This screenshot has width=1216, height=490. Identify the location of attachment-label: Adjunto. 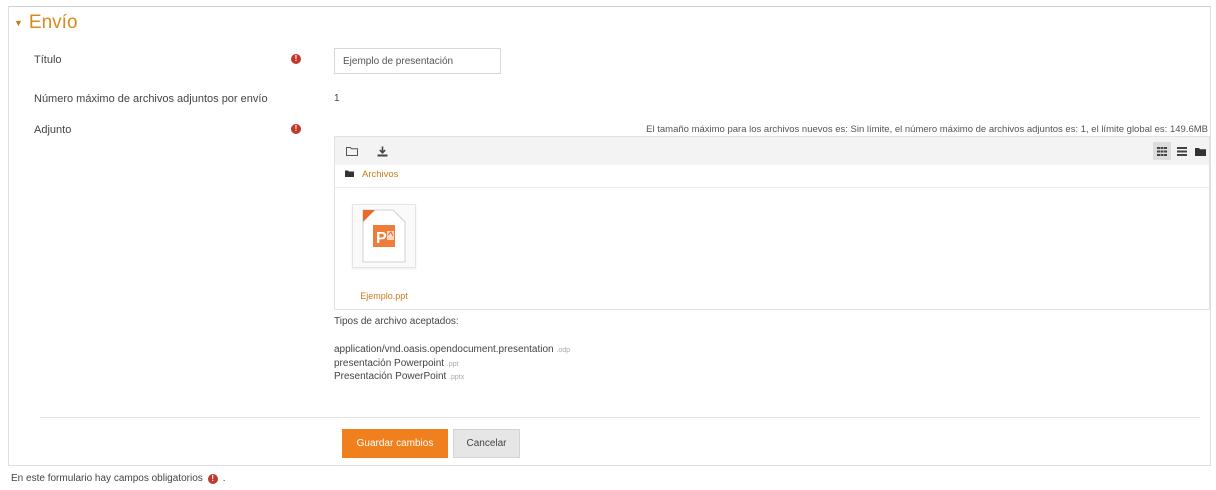
(53, 130).